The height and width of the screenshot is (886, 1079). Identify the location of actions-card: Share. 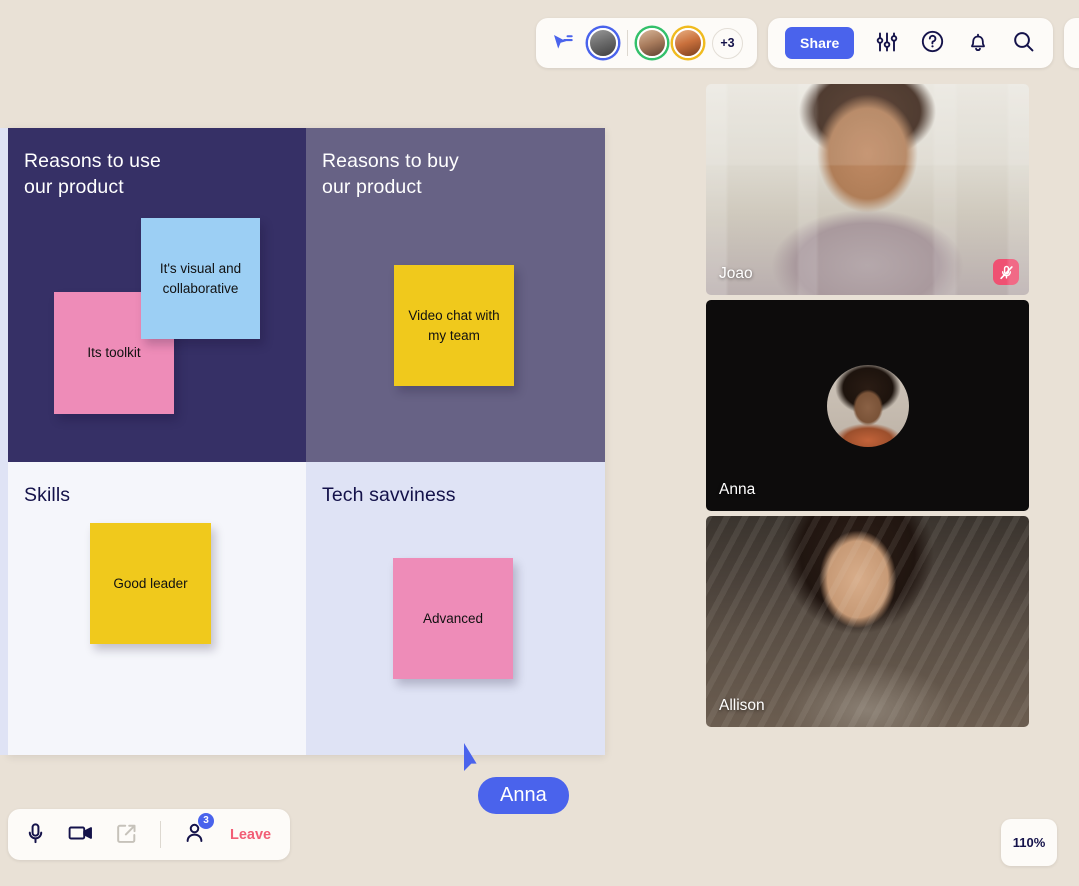
(911, 43).